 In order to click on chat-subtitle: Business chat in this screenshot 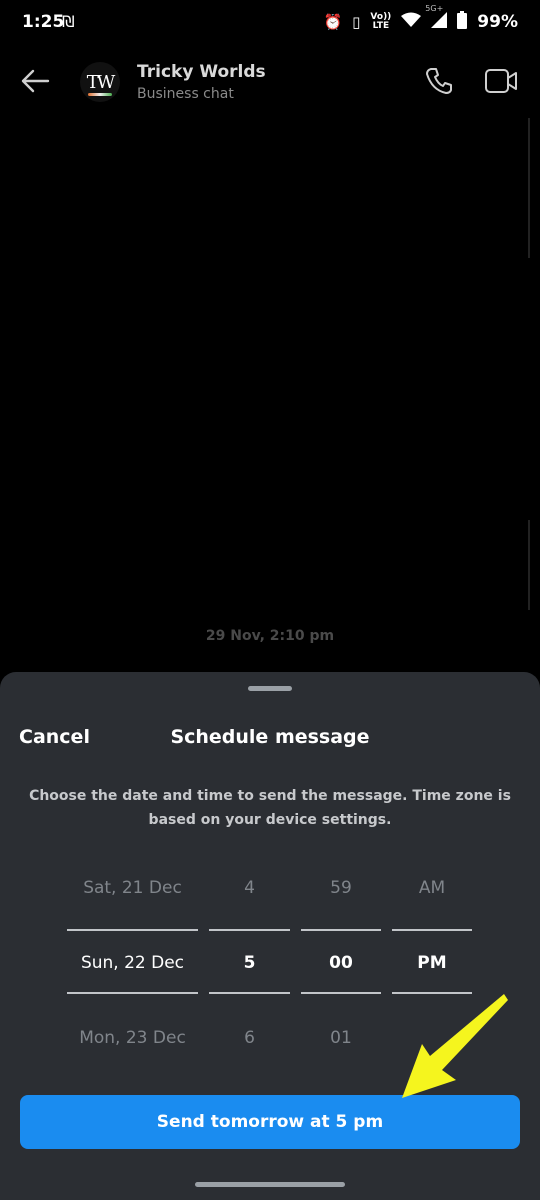, I will do `click(185, 94)`.